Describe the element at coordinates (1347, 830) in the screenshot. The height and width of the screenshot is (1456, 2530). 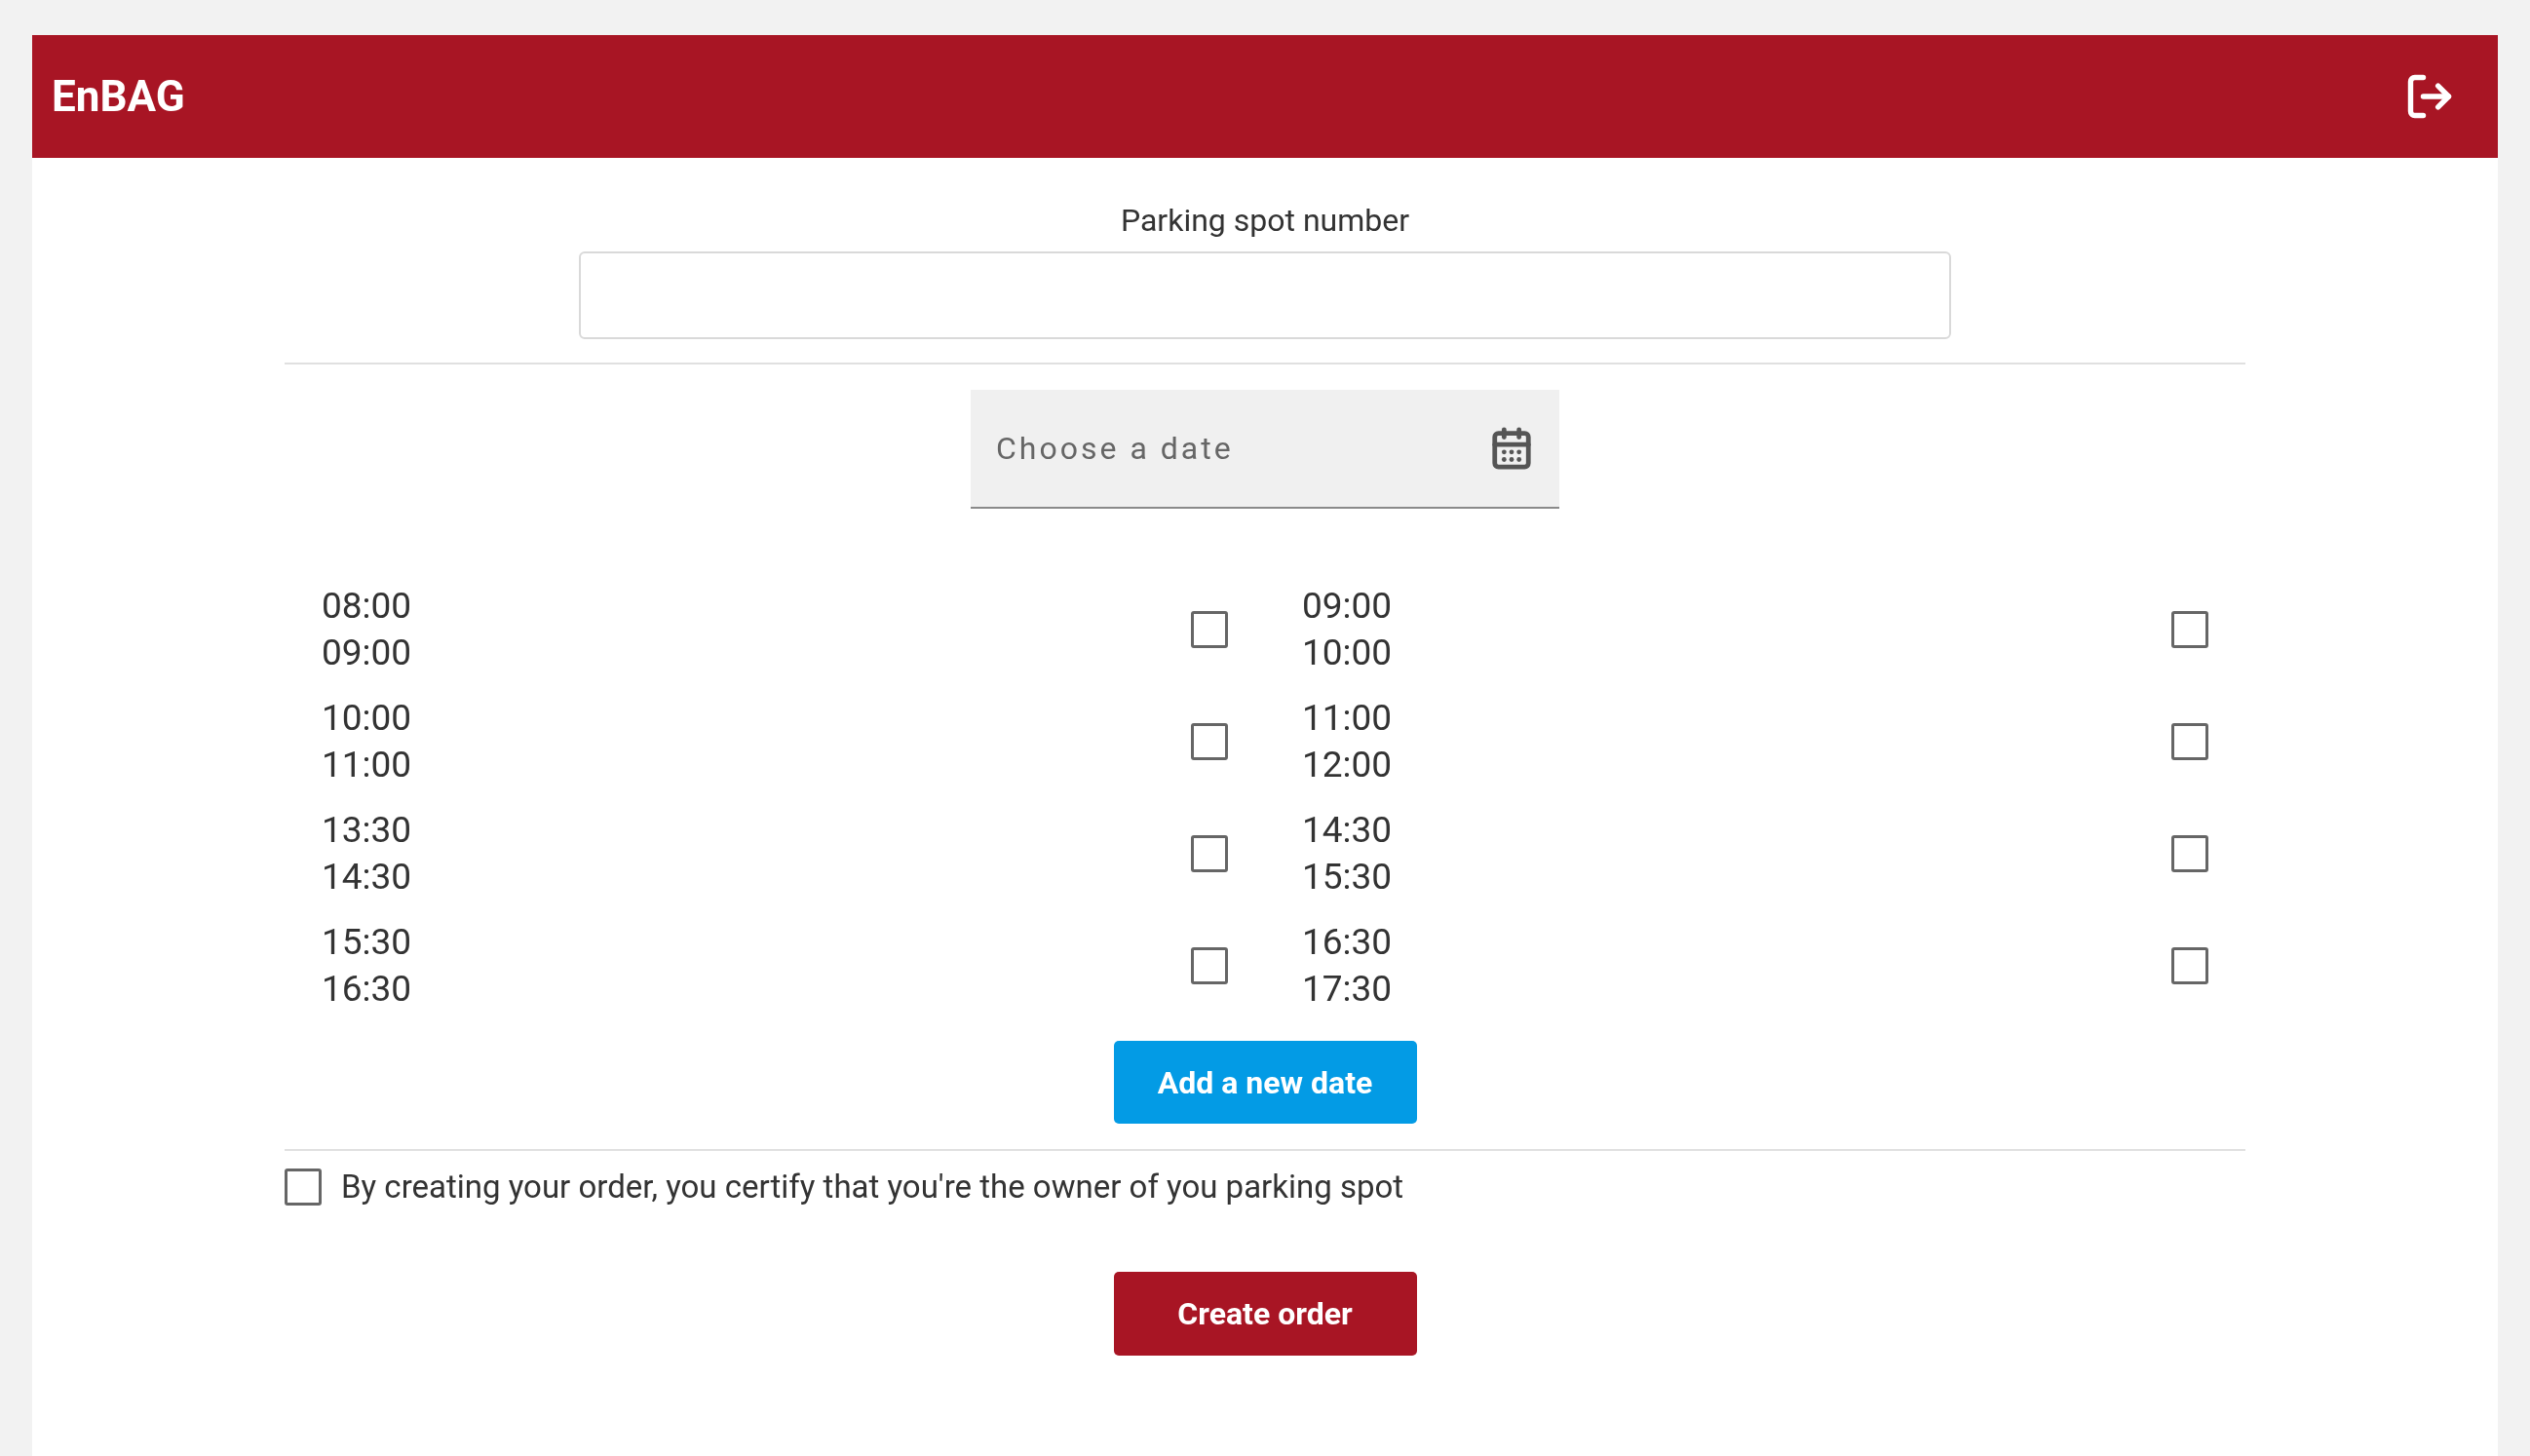
I see `slot-start-time: 14:30` at that location.